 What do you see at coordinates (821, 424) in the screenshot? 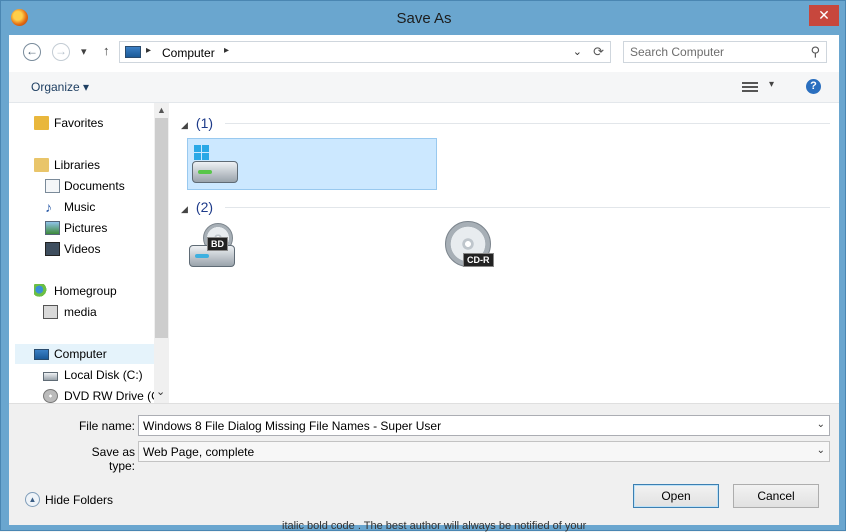
I see `file-name-dropdown: ⌄` at bounding box center [821, 424].